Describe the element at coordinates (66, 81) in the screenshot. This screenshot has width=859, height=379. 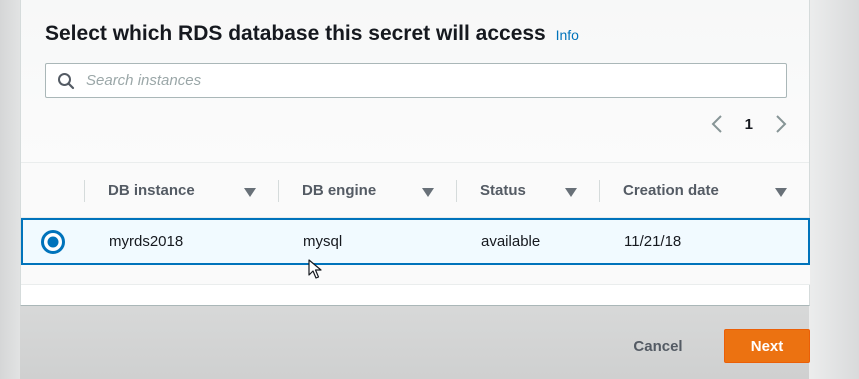
I see `search-icon` at that location.